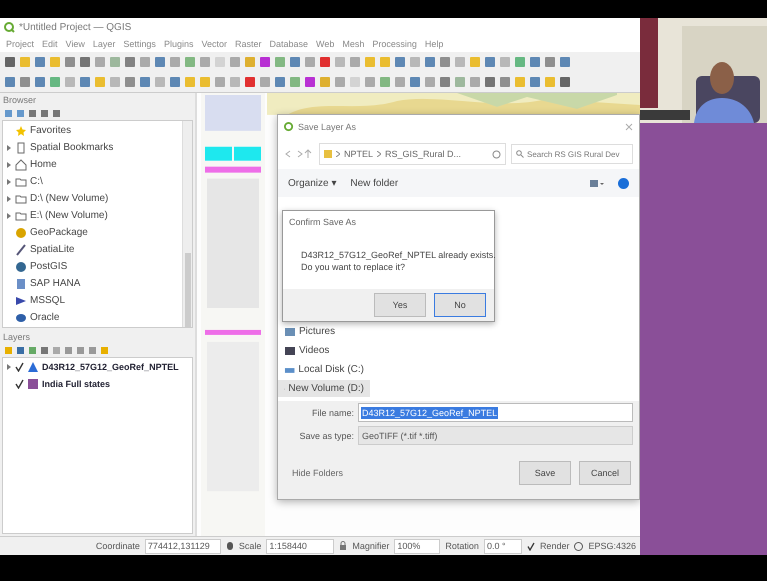 The width and height of the screenshot is (767, 581). I want to click on browser-item: PostGIS, so click(49, 266).